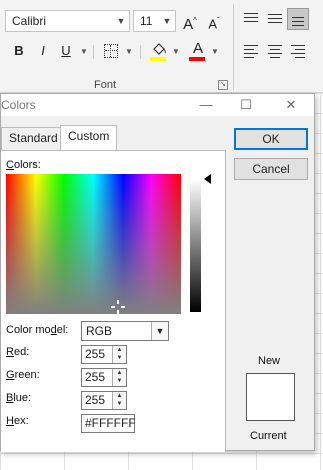 This screenshot has height=470, width=323. I want to click on green-label: Green:, so click(23, 375).